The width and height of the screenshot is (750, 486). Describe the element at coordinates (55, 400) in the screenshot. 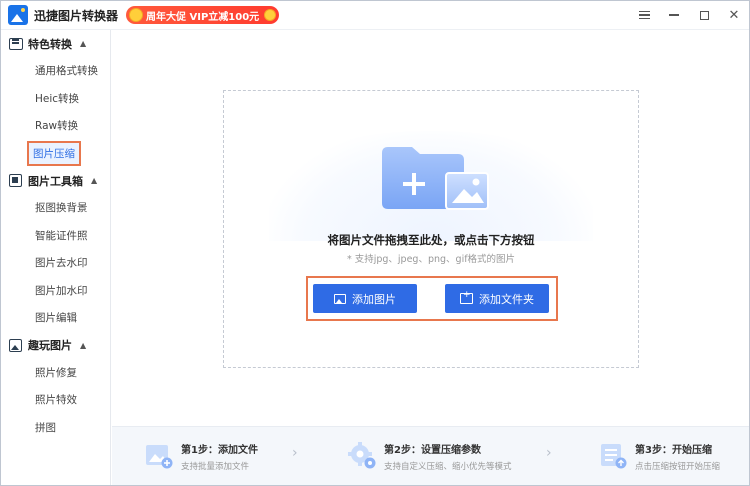

I see `sidebar-item-photo-effects: 照片特效` at that location.